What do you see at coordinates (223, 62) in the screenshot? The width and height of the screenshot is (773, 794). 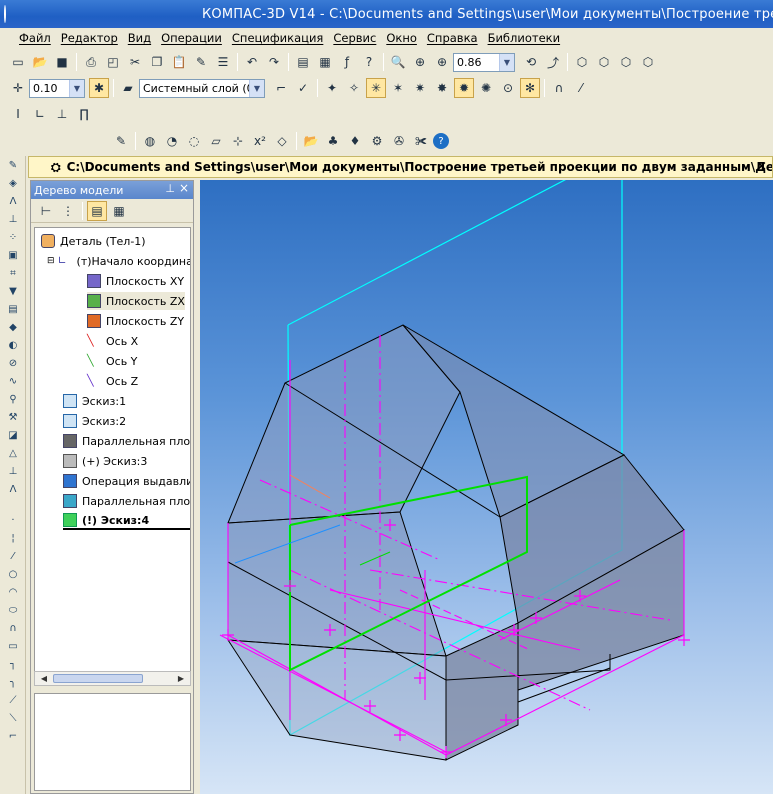 I see `list-icon: ☰` at bounding box center [223, 62].